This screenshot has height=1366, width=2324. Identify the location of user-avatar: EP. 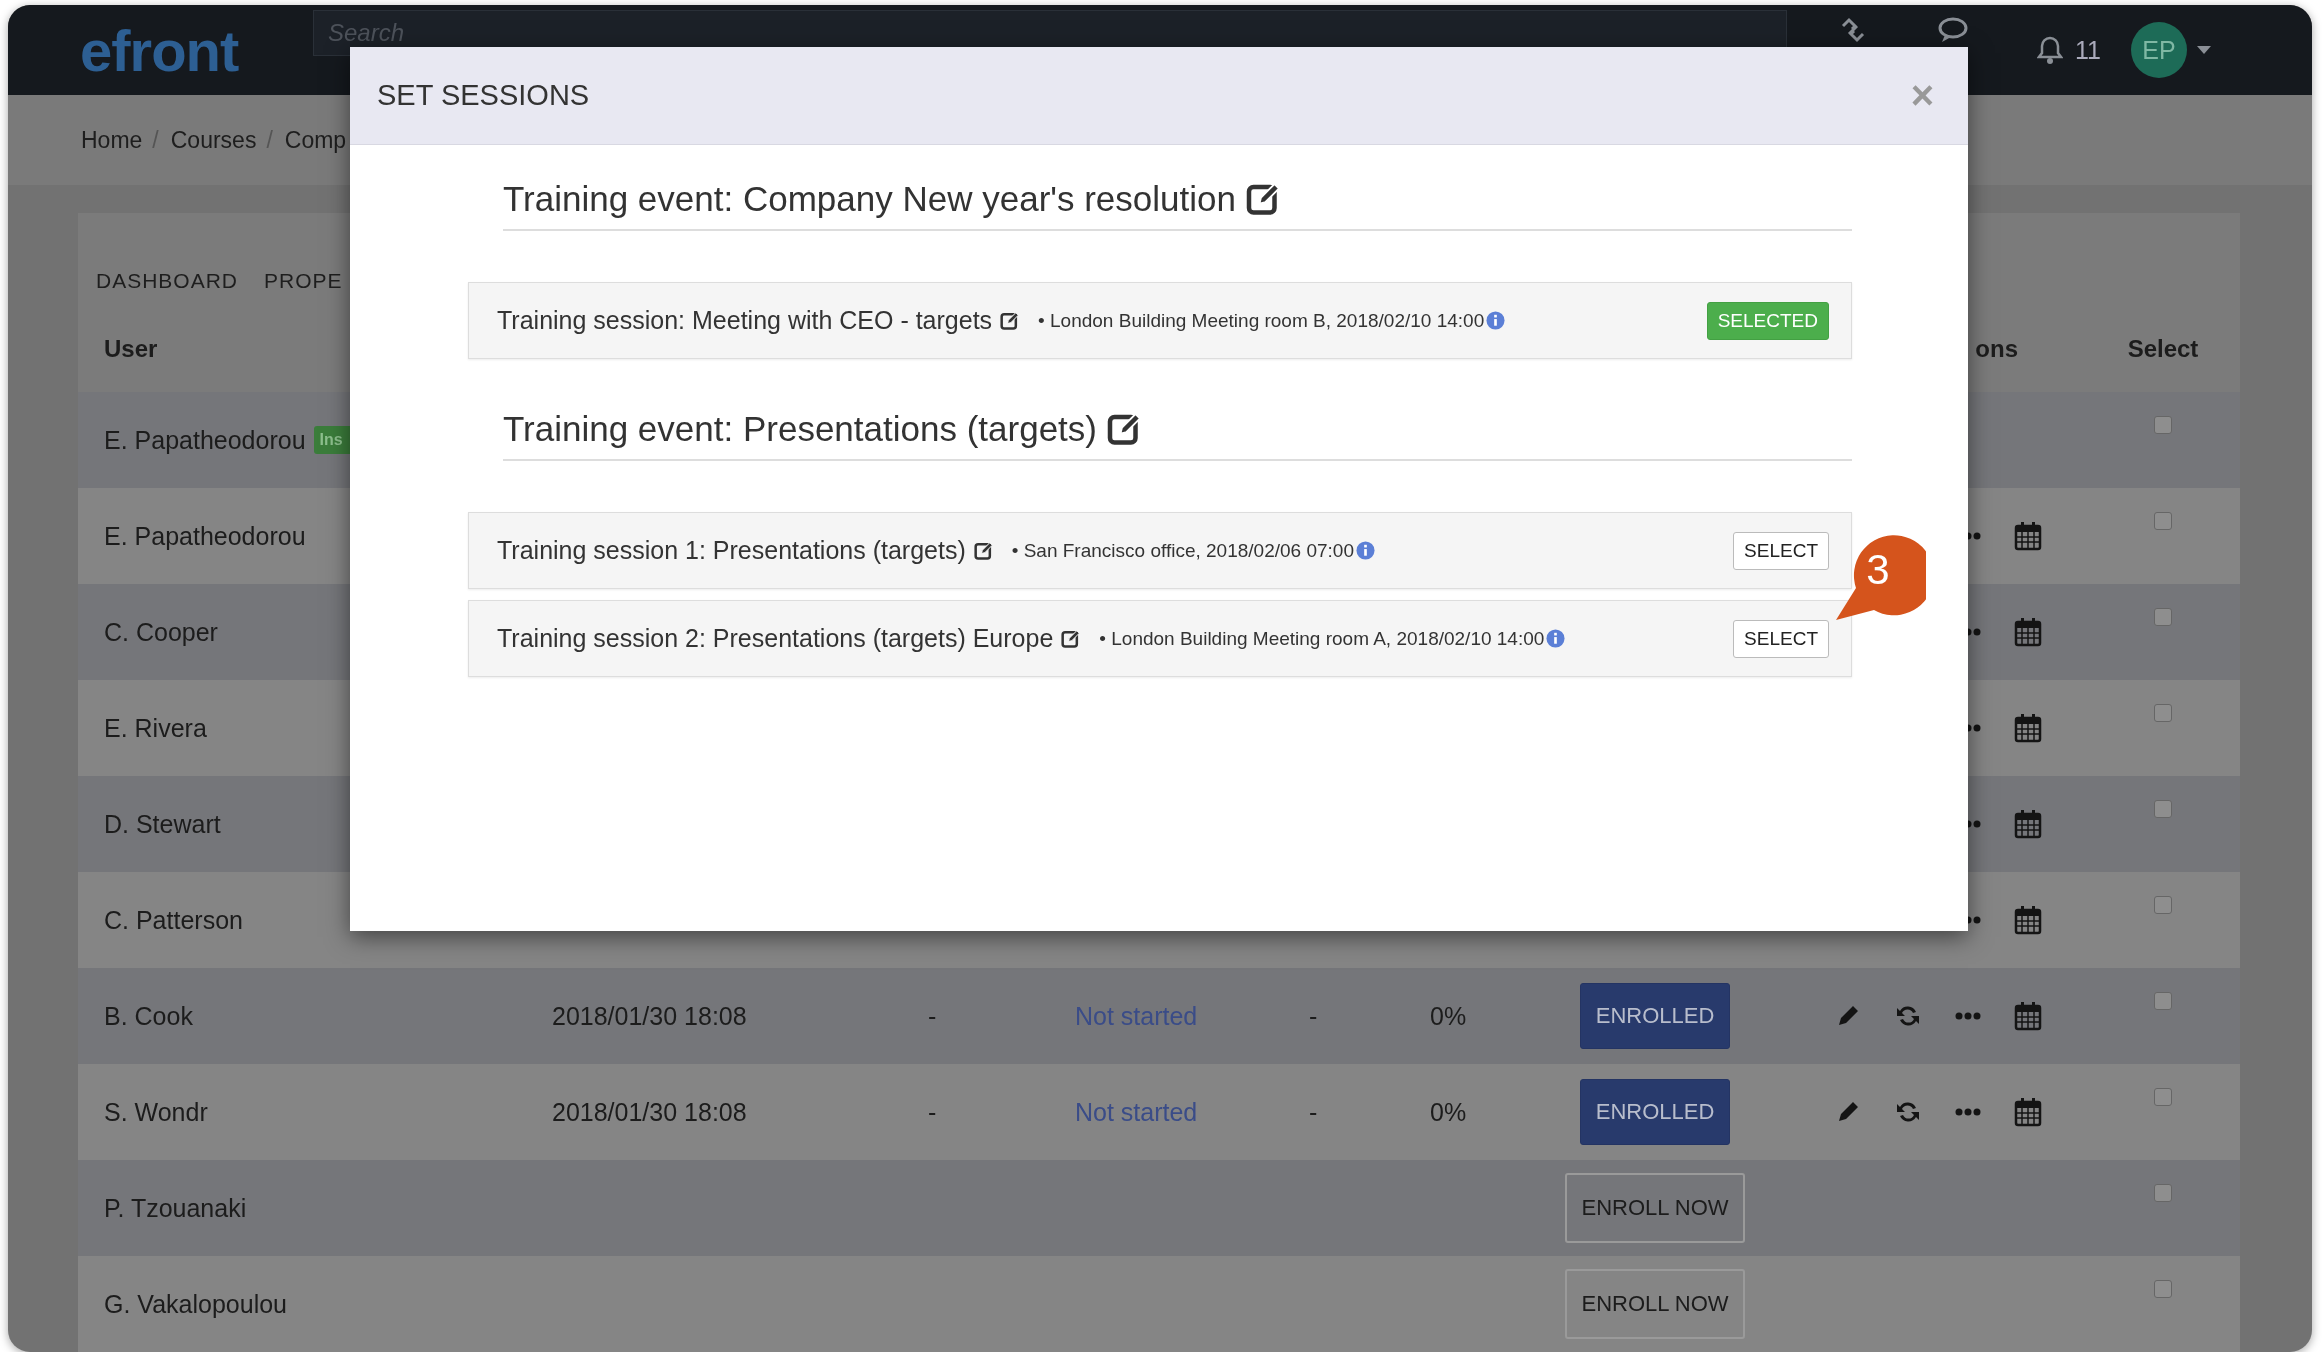
(2158, 50).